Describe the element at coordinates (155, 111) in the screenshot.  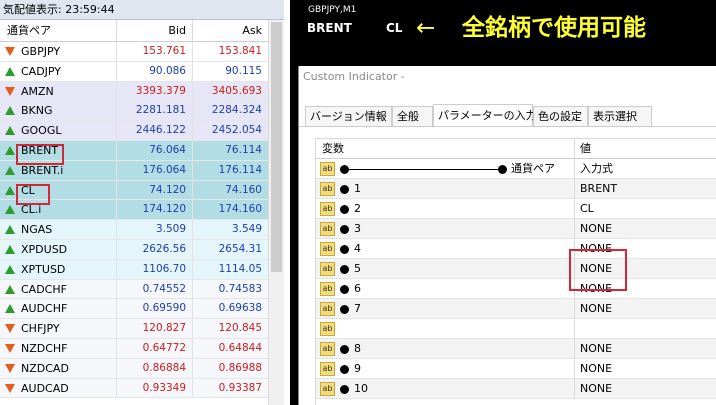
I see `bid-price: 2281.181` at that location.